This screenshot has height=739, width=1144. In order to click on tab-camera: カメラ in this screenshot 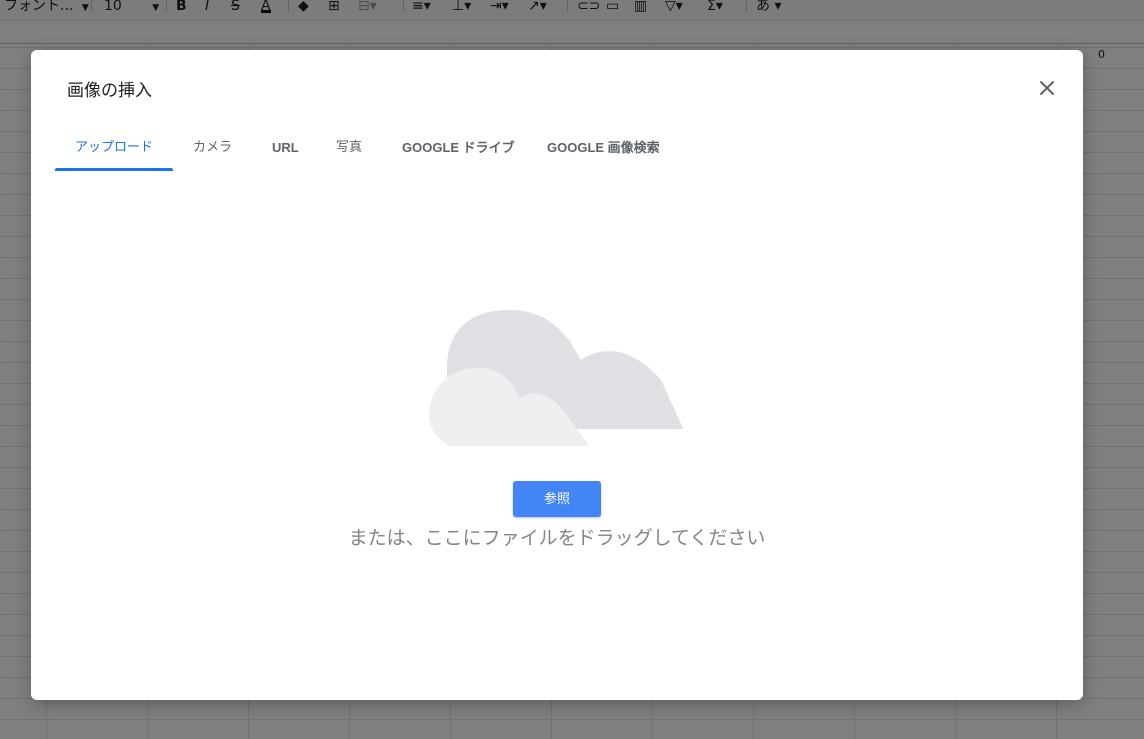, I will do `click(212, 153)`.